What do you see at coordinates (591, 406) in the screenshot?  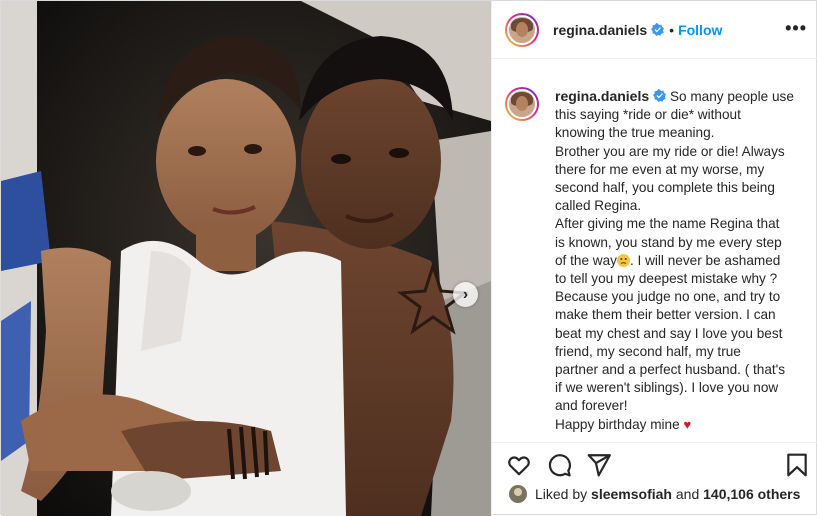 I see `caption-text-line: and forever!` at bounding box center [591, 406].